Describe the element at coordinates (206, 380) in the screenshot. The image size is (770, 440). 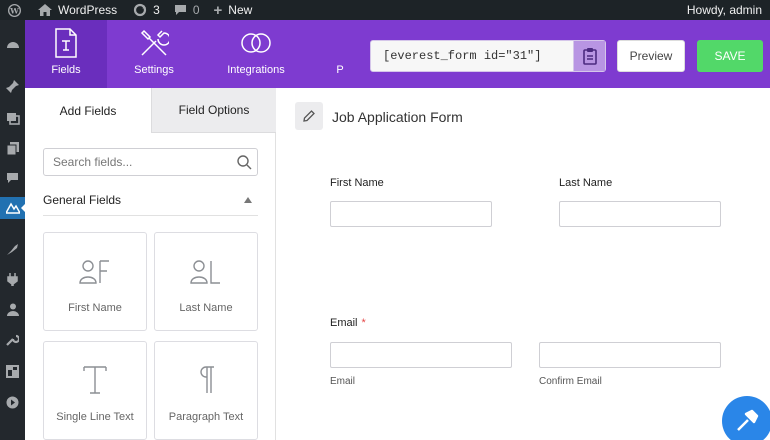
I see `paragraph-text-icon` at that location.